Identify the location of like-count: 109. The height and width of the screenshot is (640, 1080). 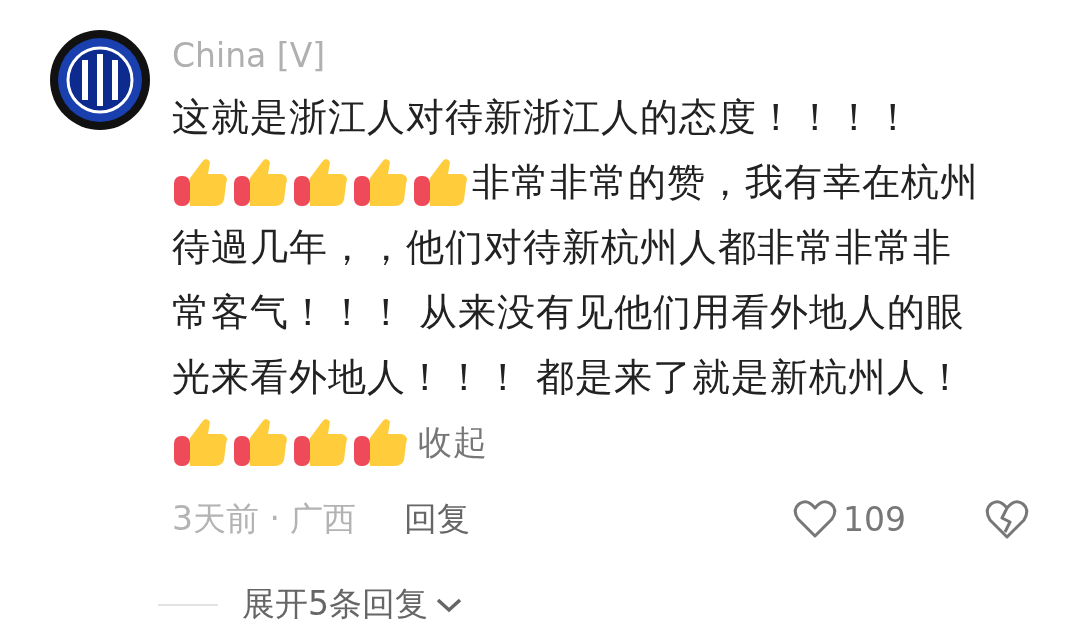
(874, 519).